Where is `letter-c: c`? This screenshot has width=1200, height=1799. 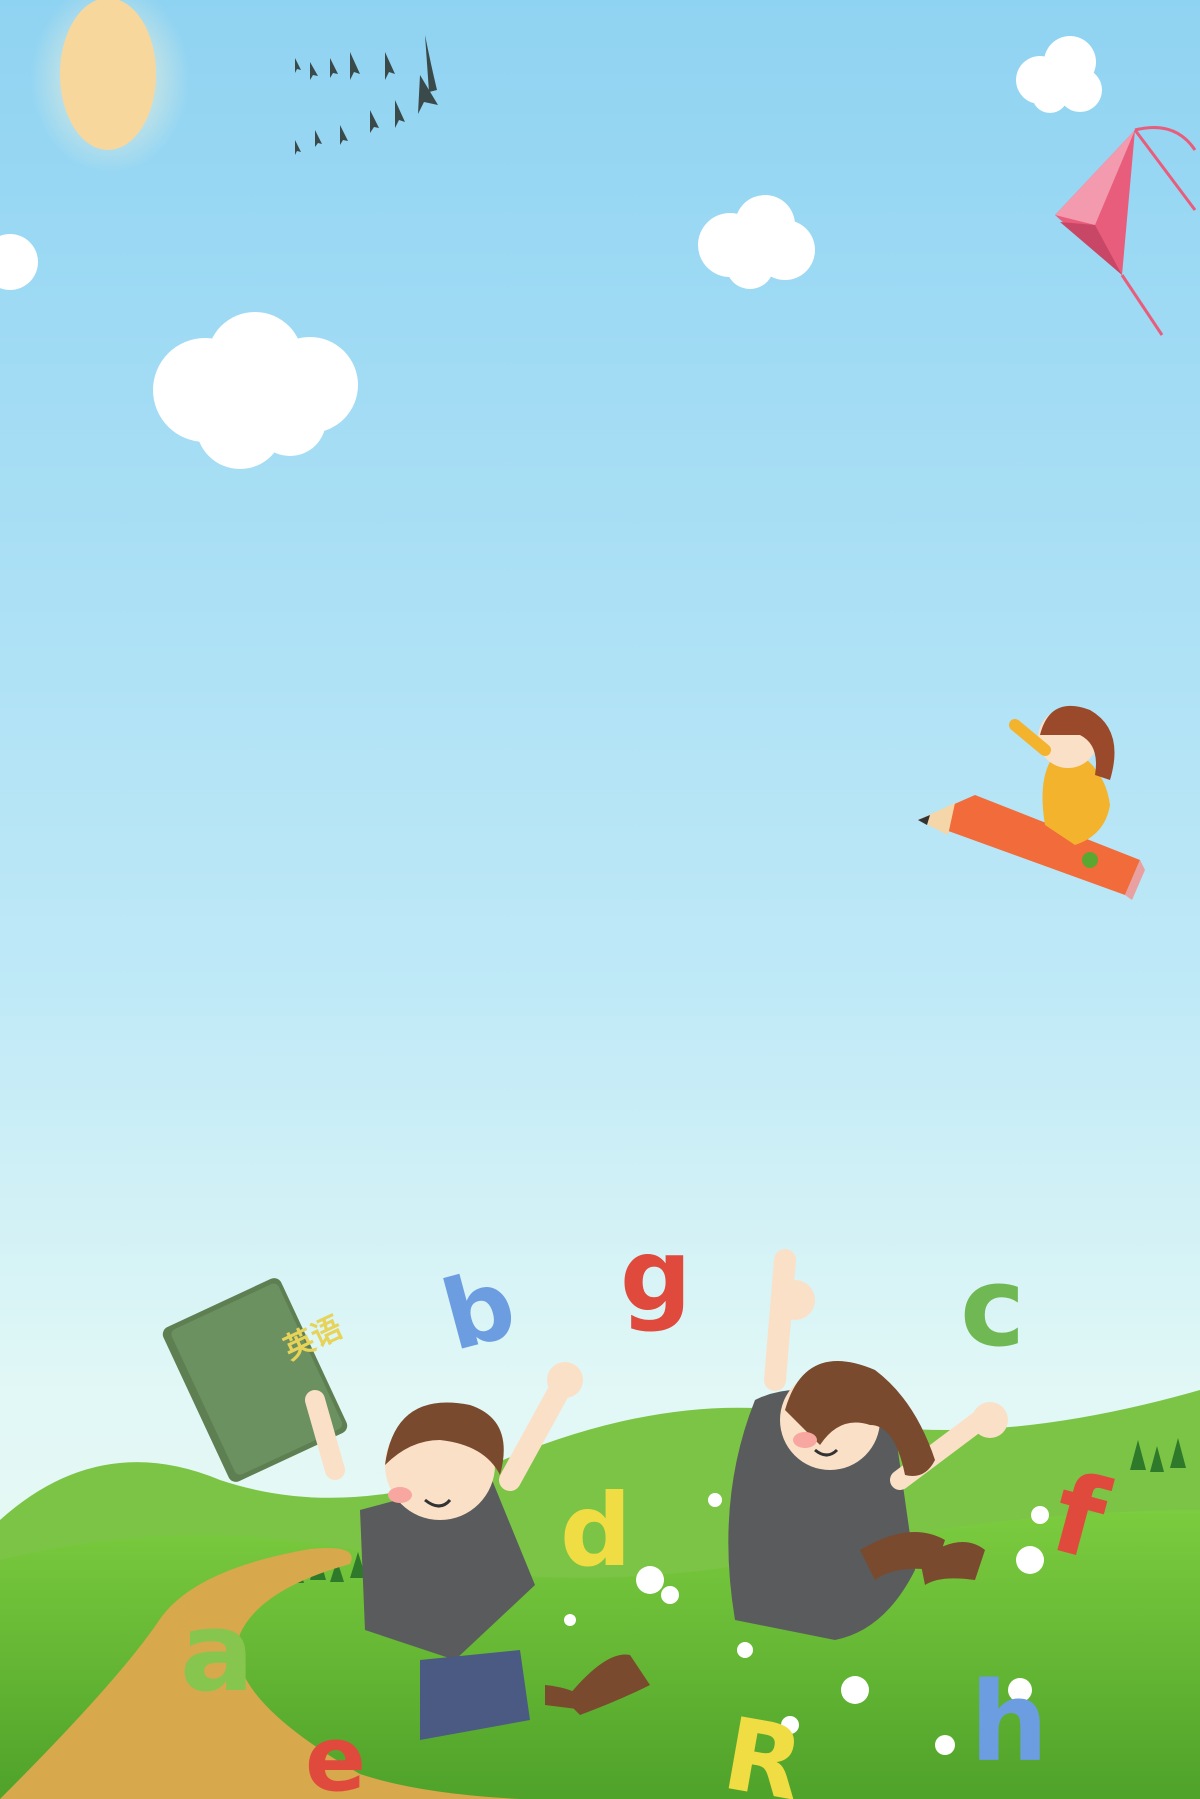 letter-c: c is located at coordinates (992, 1307).